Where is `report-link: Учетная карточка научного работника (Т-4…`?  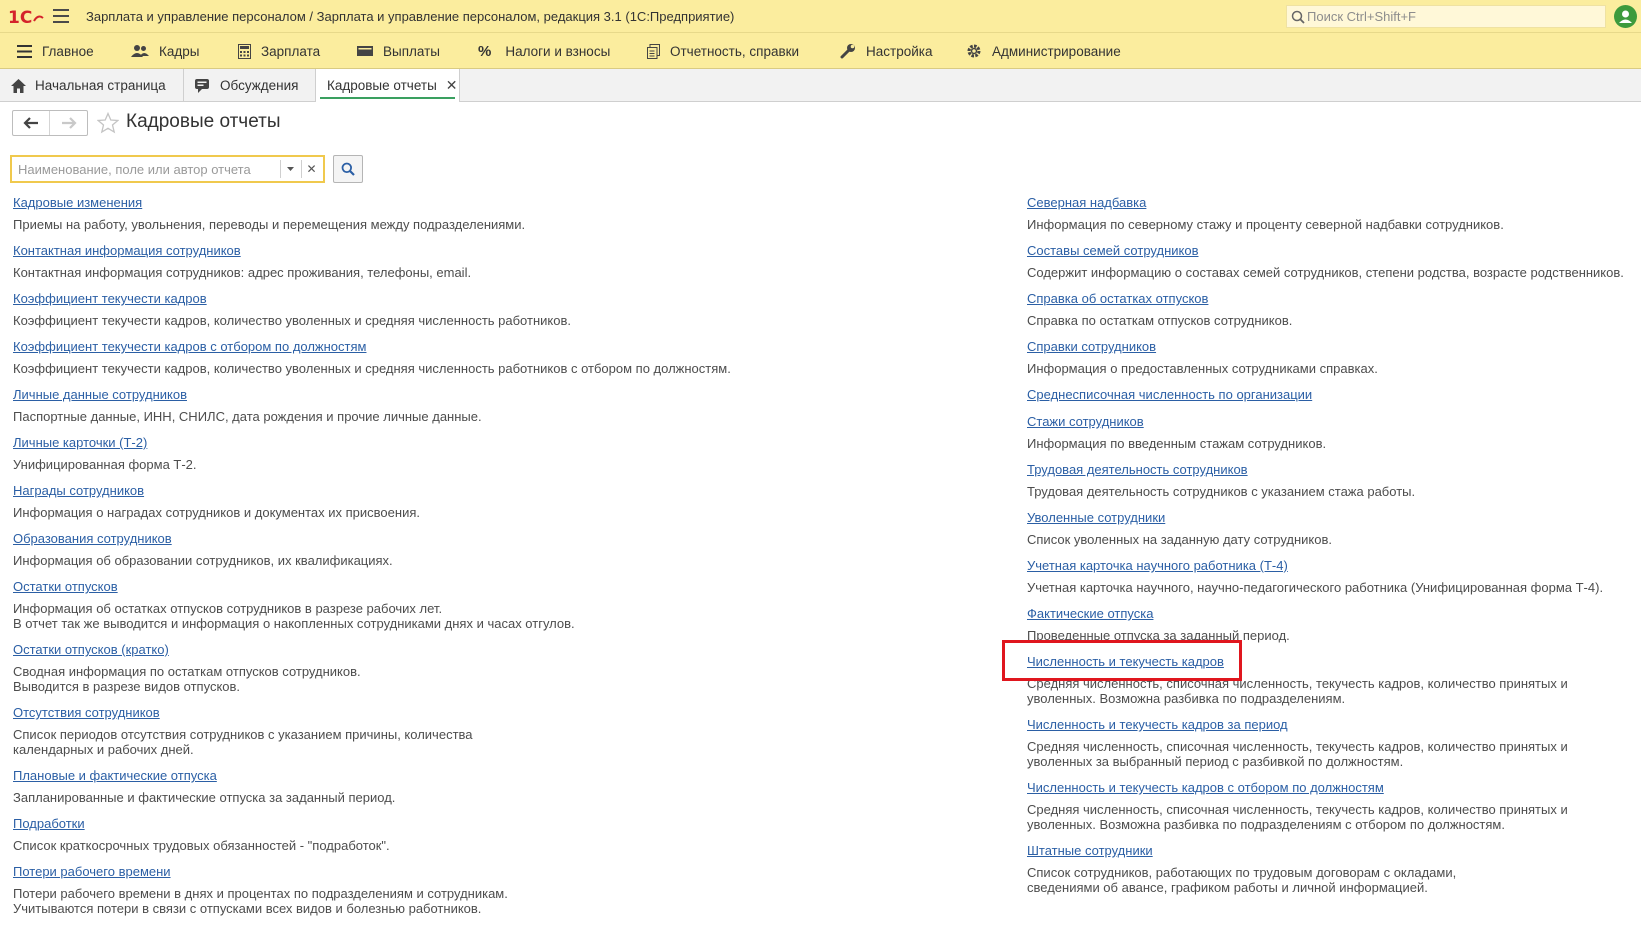 report-link: Учетная карточка научного работника (Т-4… is located at coordinates (1157, 566).